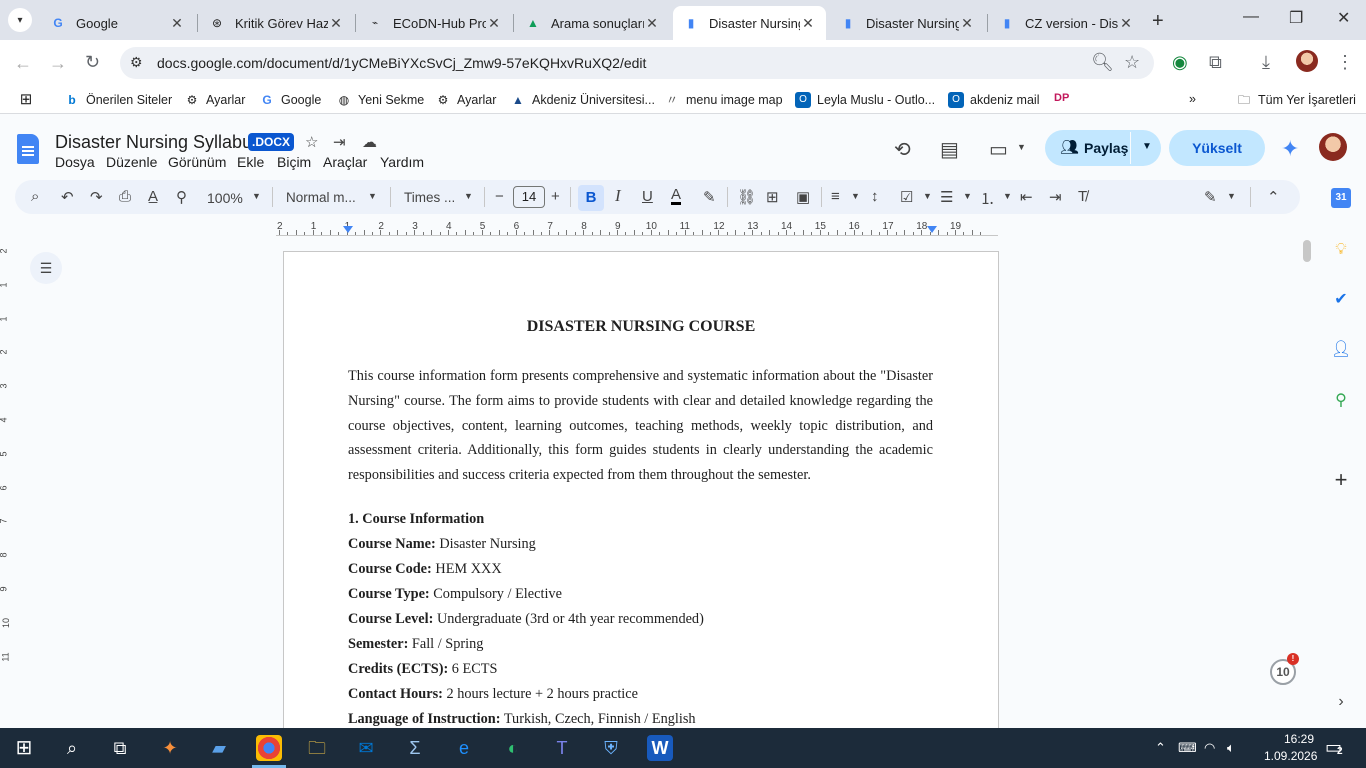 The height and width of the screenshot is (768, 1366). What do you see at coordinates (875, 196) in the screenshot?
I see `line-spacing-icon: ↕` at bounding box center [875, 196].